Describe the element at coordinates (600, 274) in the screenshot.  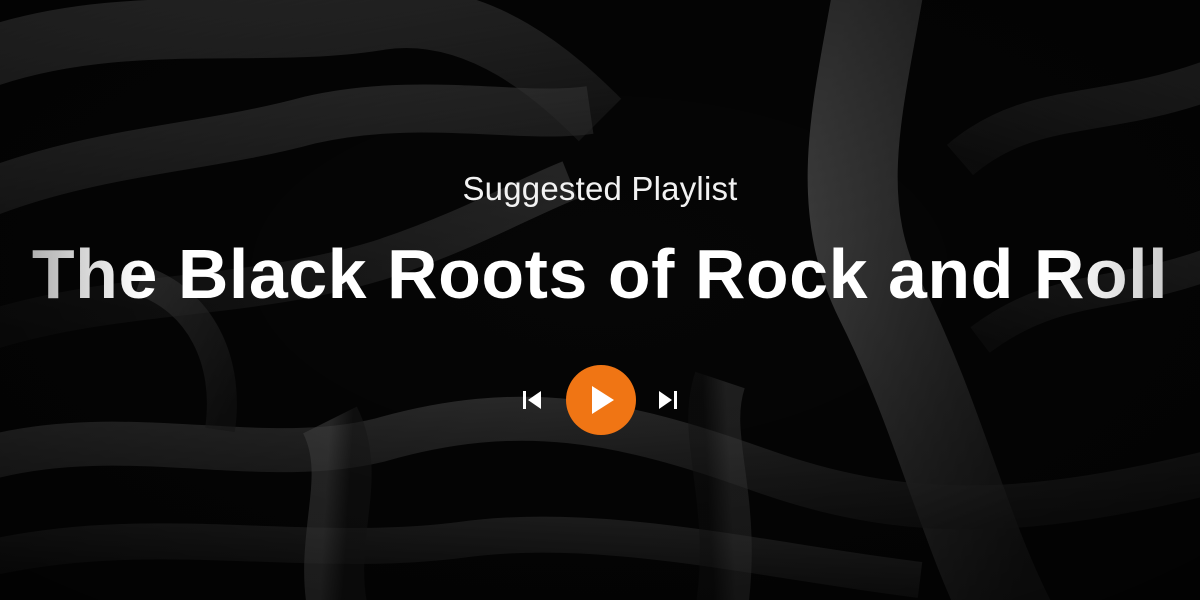
I see `playlist-title: The Black Roots of Rock and Roll` at that location.